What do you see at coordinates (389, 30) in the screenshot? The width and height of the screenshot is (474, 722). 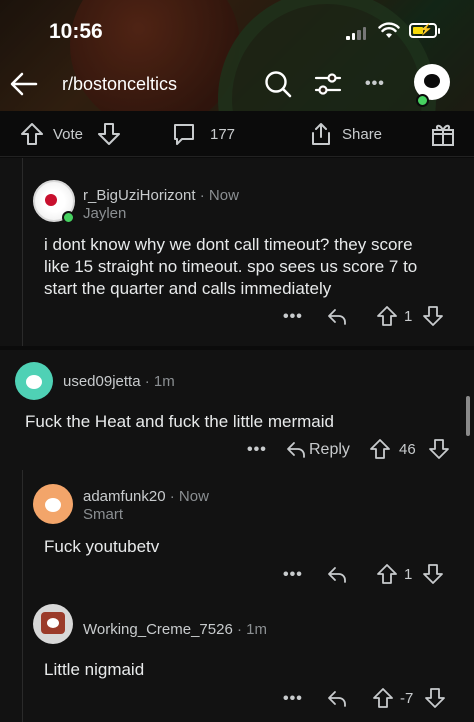 I see `wifi-icon` at bounding box center [389, 30].